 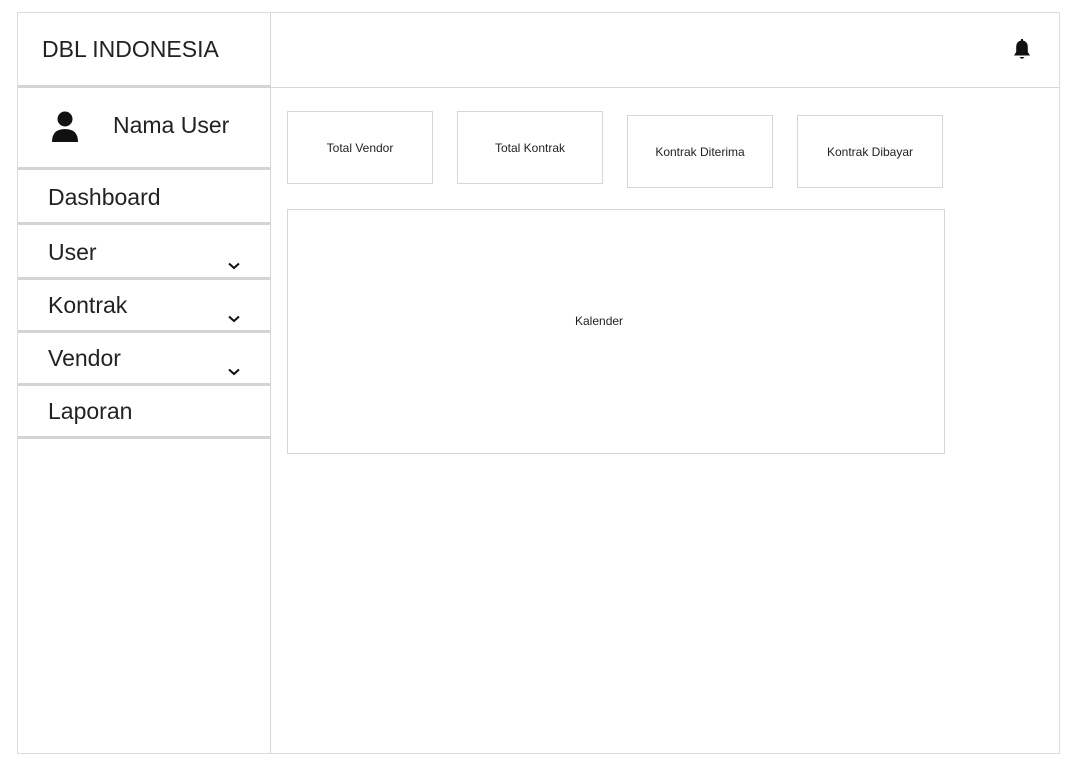 What do you see at coordinates (144, 254) in the screenshot?
I see `sidebar-item-user: User` at bounding box center [144, 254].